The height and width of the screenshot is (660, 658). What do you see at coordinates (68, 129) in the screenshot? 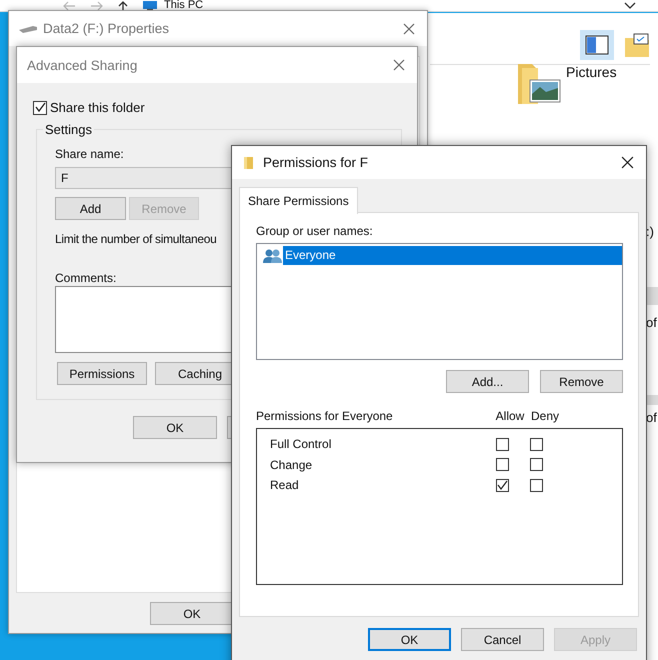
I see `group-title: Settings` at bounding box center [68, 129].